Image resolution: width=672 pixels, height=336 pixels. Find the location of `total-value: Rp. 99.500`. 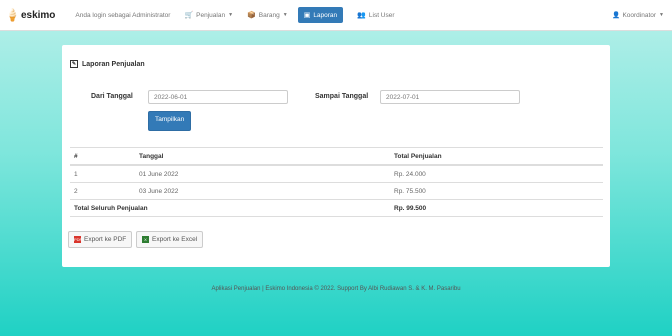

total-value: Rp. 99.500 is located at coordinates (496, 208).